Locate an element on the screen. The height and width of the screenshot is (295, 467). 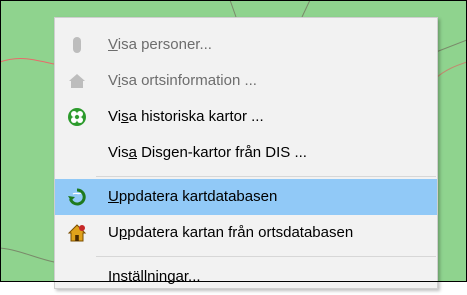
menu-item-label: Uppdatera kartdatabasen is located at coordinates (193, 196).